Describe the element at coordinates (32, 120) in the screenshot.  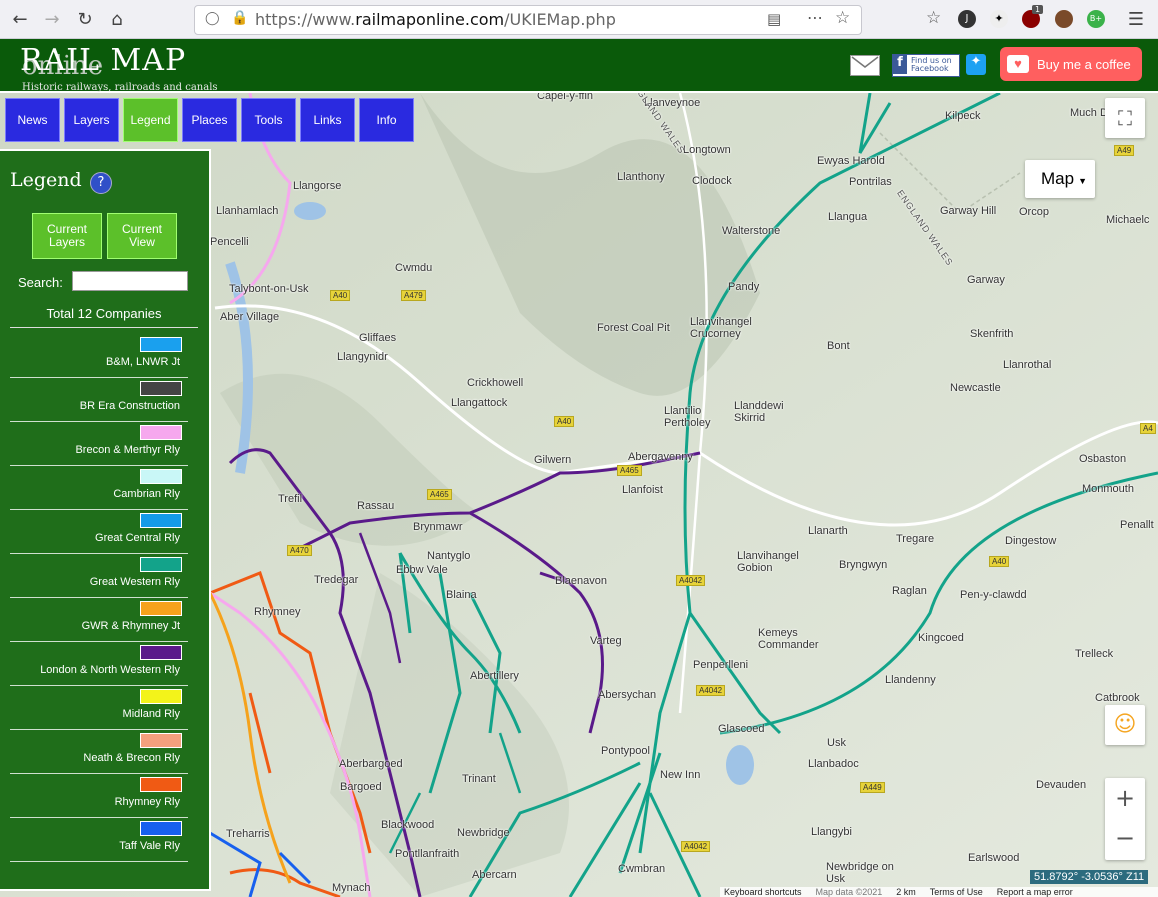
I see `nav-news: News` at that location.